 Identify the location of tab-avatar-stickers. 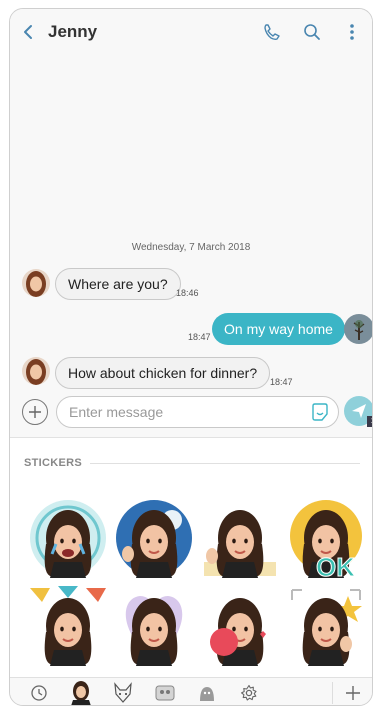
(81, 692).